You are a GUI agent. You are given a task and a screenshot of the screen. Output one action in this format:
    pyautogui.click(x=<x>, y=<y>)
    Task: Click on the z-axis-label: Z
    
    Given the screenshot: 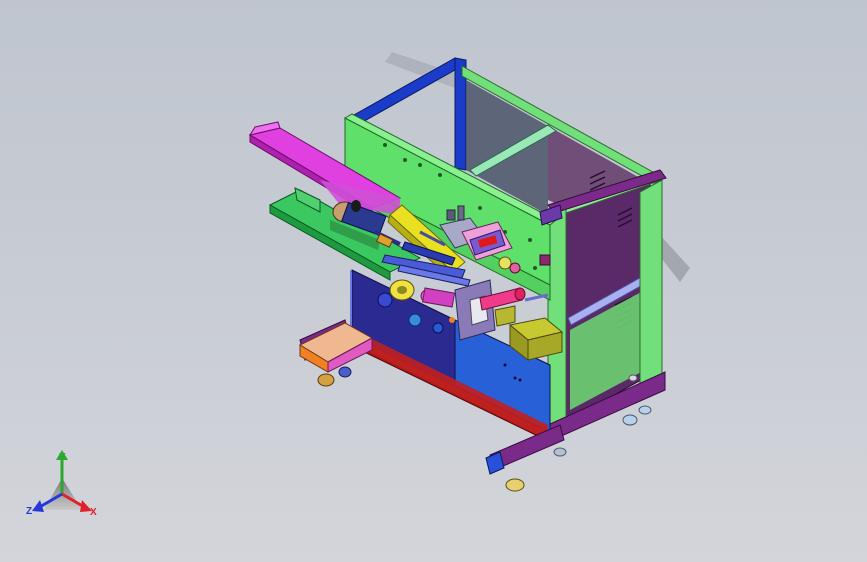 What is the action you would take?
    pyautogui.click(x=29, y=511)
    